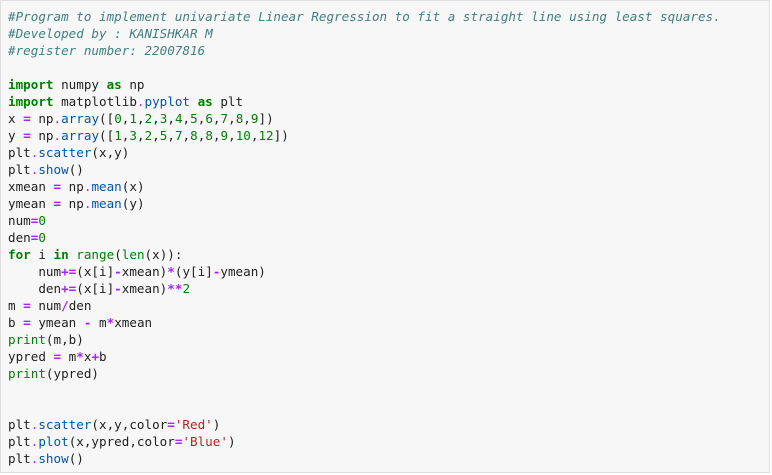 The image size is (772, 475). I want to click on code-token: plot, so click(53, 441).